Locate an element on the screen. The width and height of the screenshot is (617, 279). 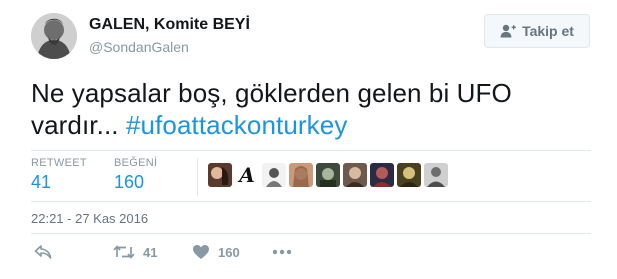
like-button: 160 is located at coordinates (216, 252).